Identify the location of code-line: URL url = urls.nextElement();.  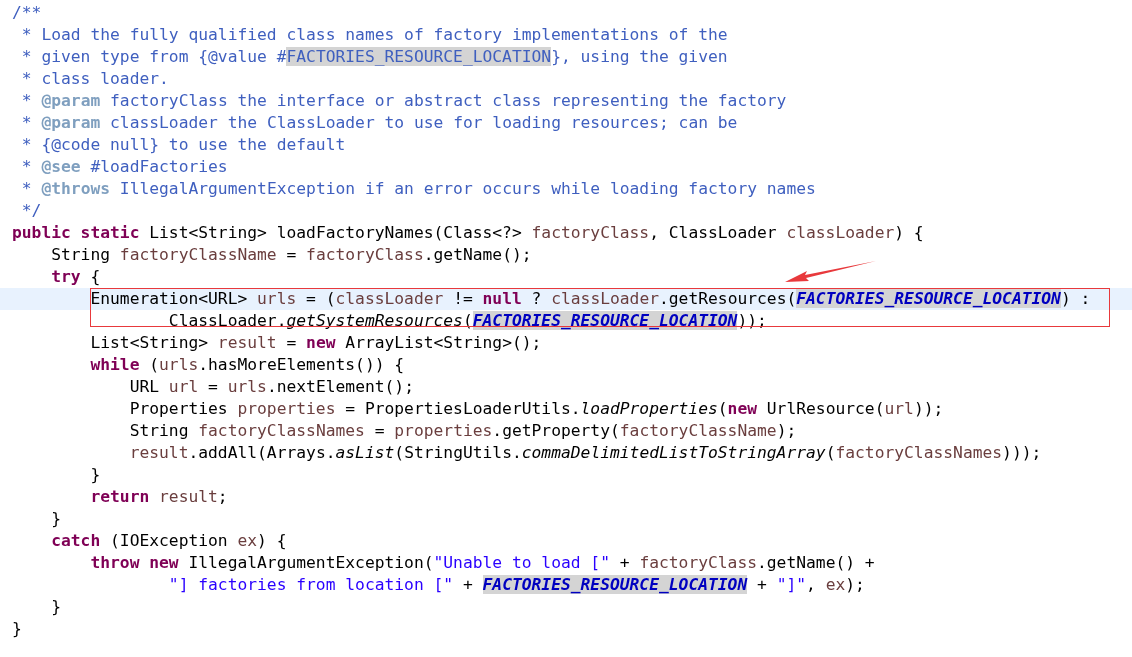
(271, 387).